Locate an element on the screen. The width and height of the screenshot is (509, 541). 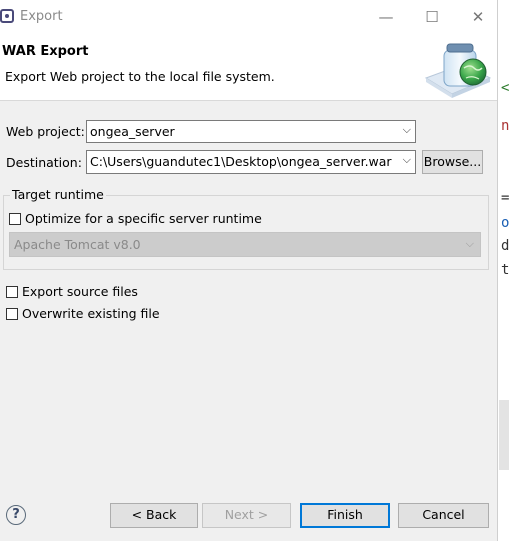
cancel-button: Cancel is located at coordinates (443, 515).